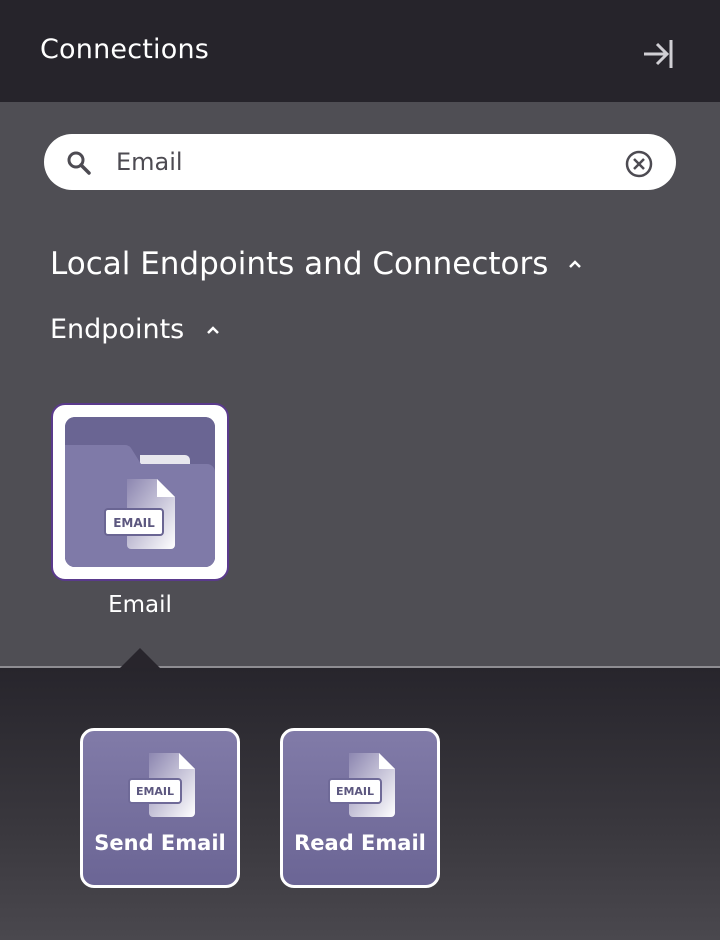 The height and width of the screenshot is (940, 720). I want to click on email-endpoint-icon: EMAIL, so click(140, 492).